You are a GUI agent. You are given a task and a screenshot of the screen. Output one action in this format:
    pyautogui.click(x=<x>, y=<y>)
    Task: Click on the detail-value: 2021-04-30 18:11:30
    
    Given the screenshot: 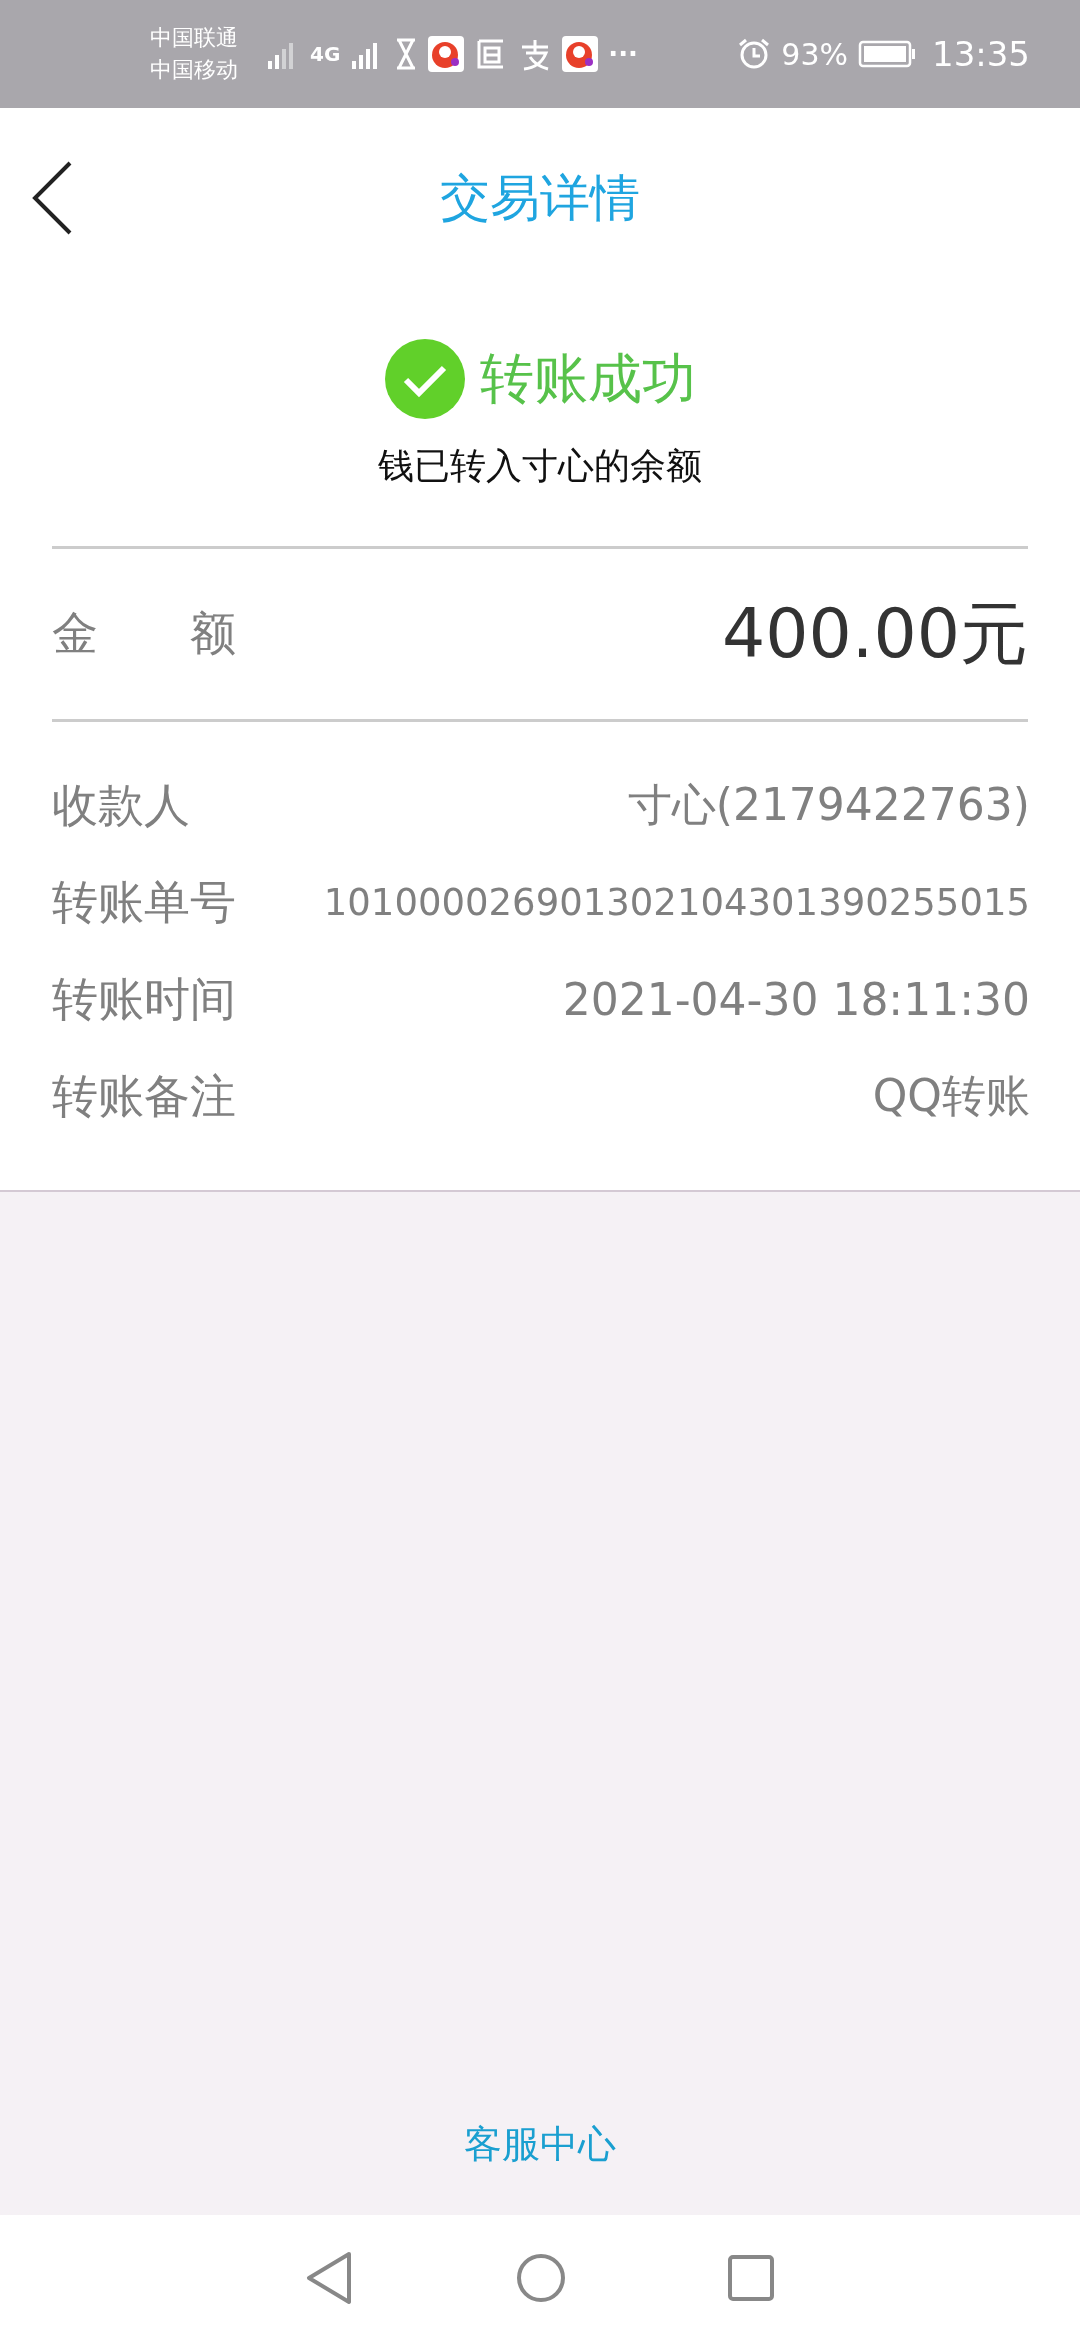 What is the action you would take?
    pyautogui.click(x=796, y=999)
    